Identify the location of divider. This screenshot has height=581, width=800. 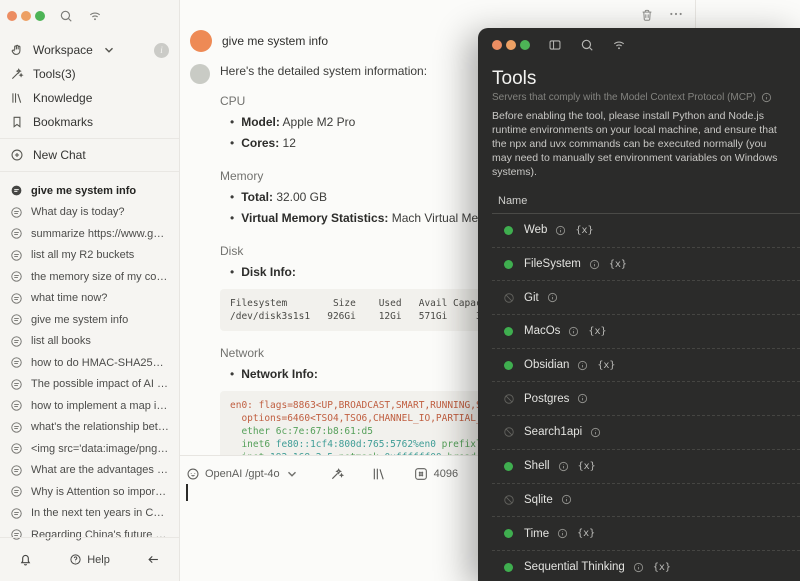
(89, 138).